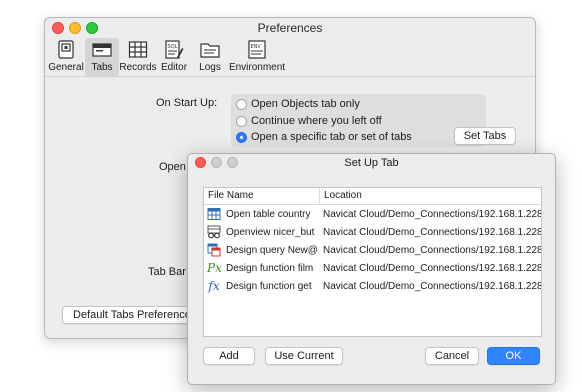 This screenshot has height=392, width=582. What do you see at coordinates (102, 50) in the screenshot?
I see `tabs-icon` at bounding box center [102, 50].